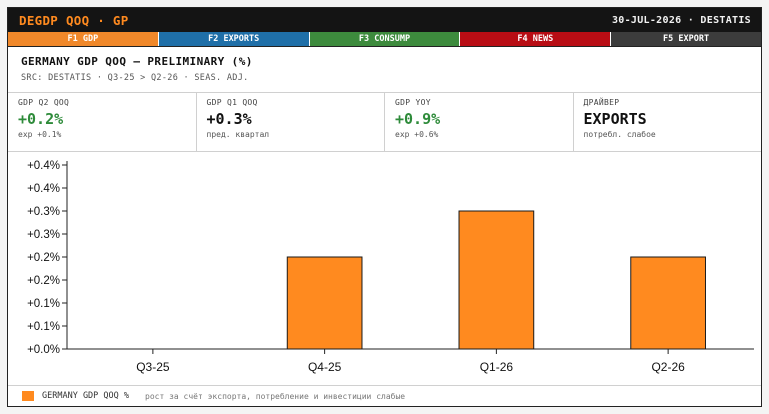 Image resolution: width=769 pixels, height=414 pixels. Describe the element at coordinates (615, 119) in the screenshot. I see `kpi-value: EXPORTS` at that location.